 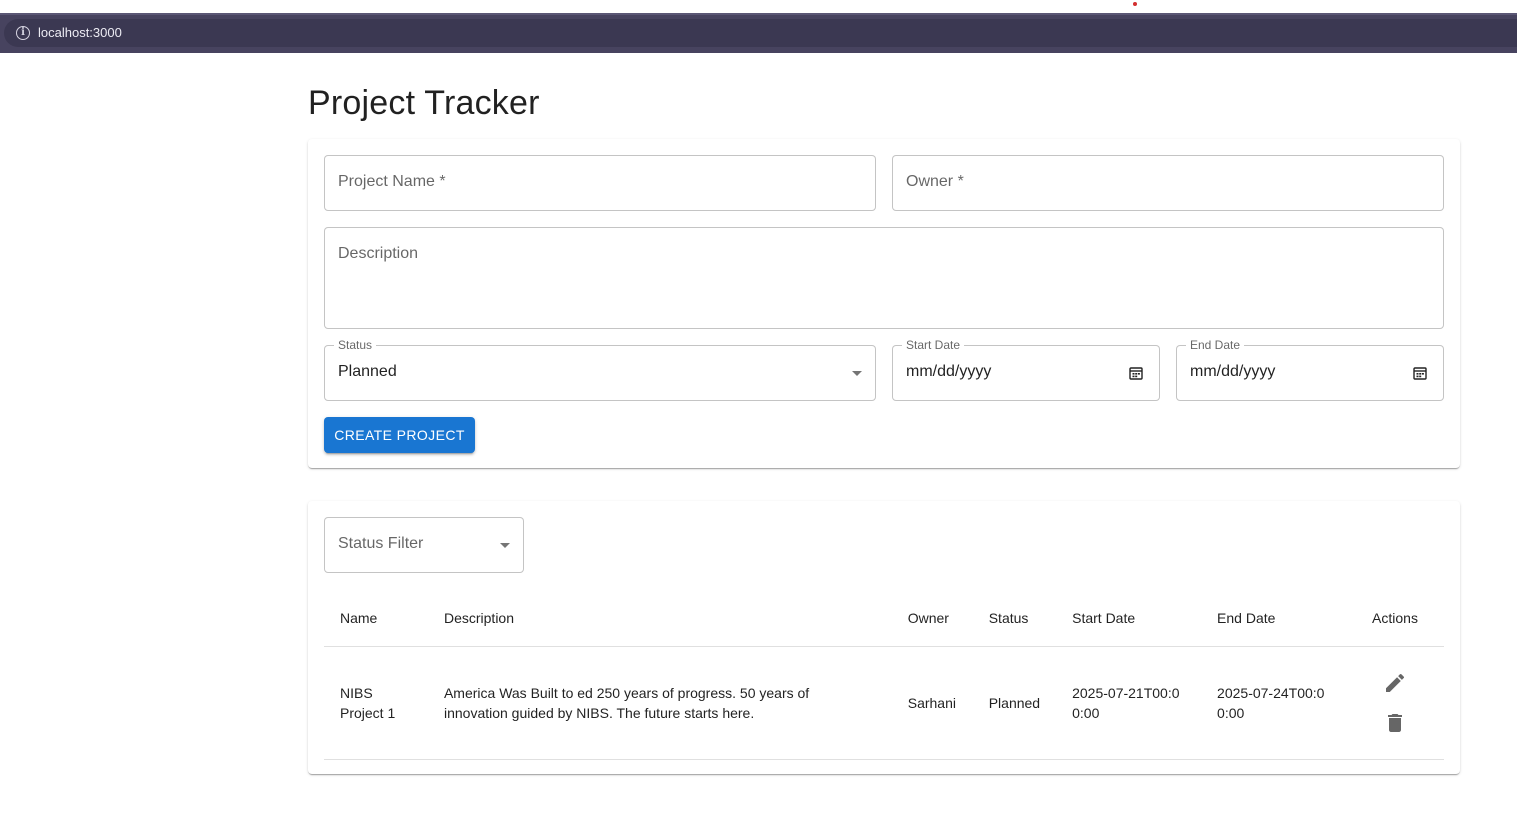 I want to click on column-header-actions: Actions, so click(x=1394, y=618).